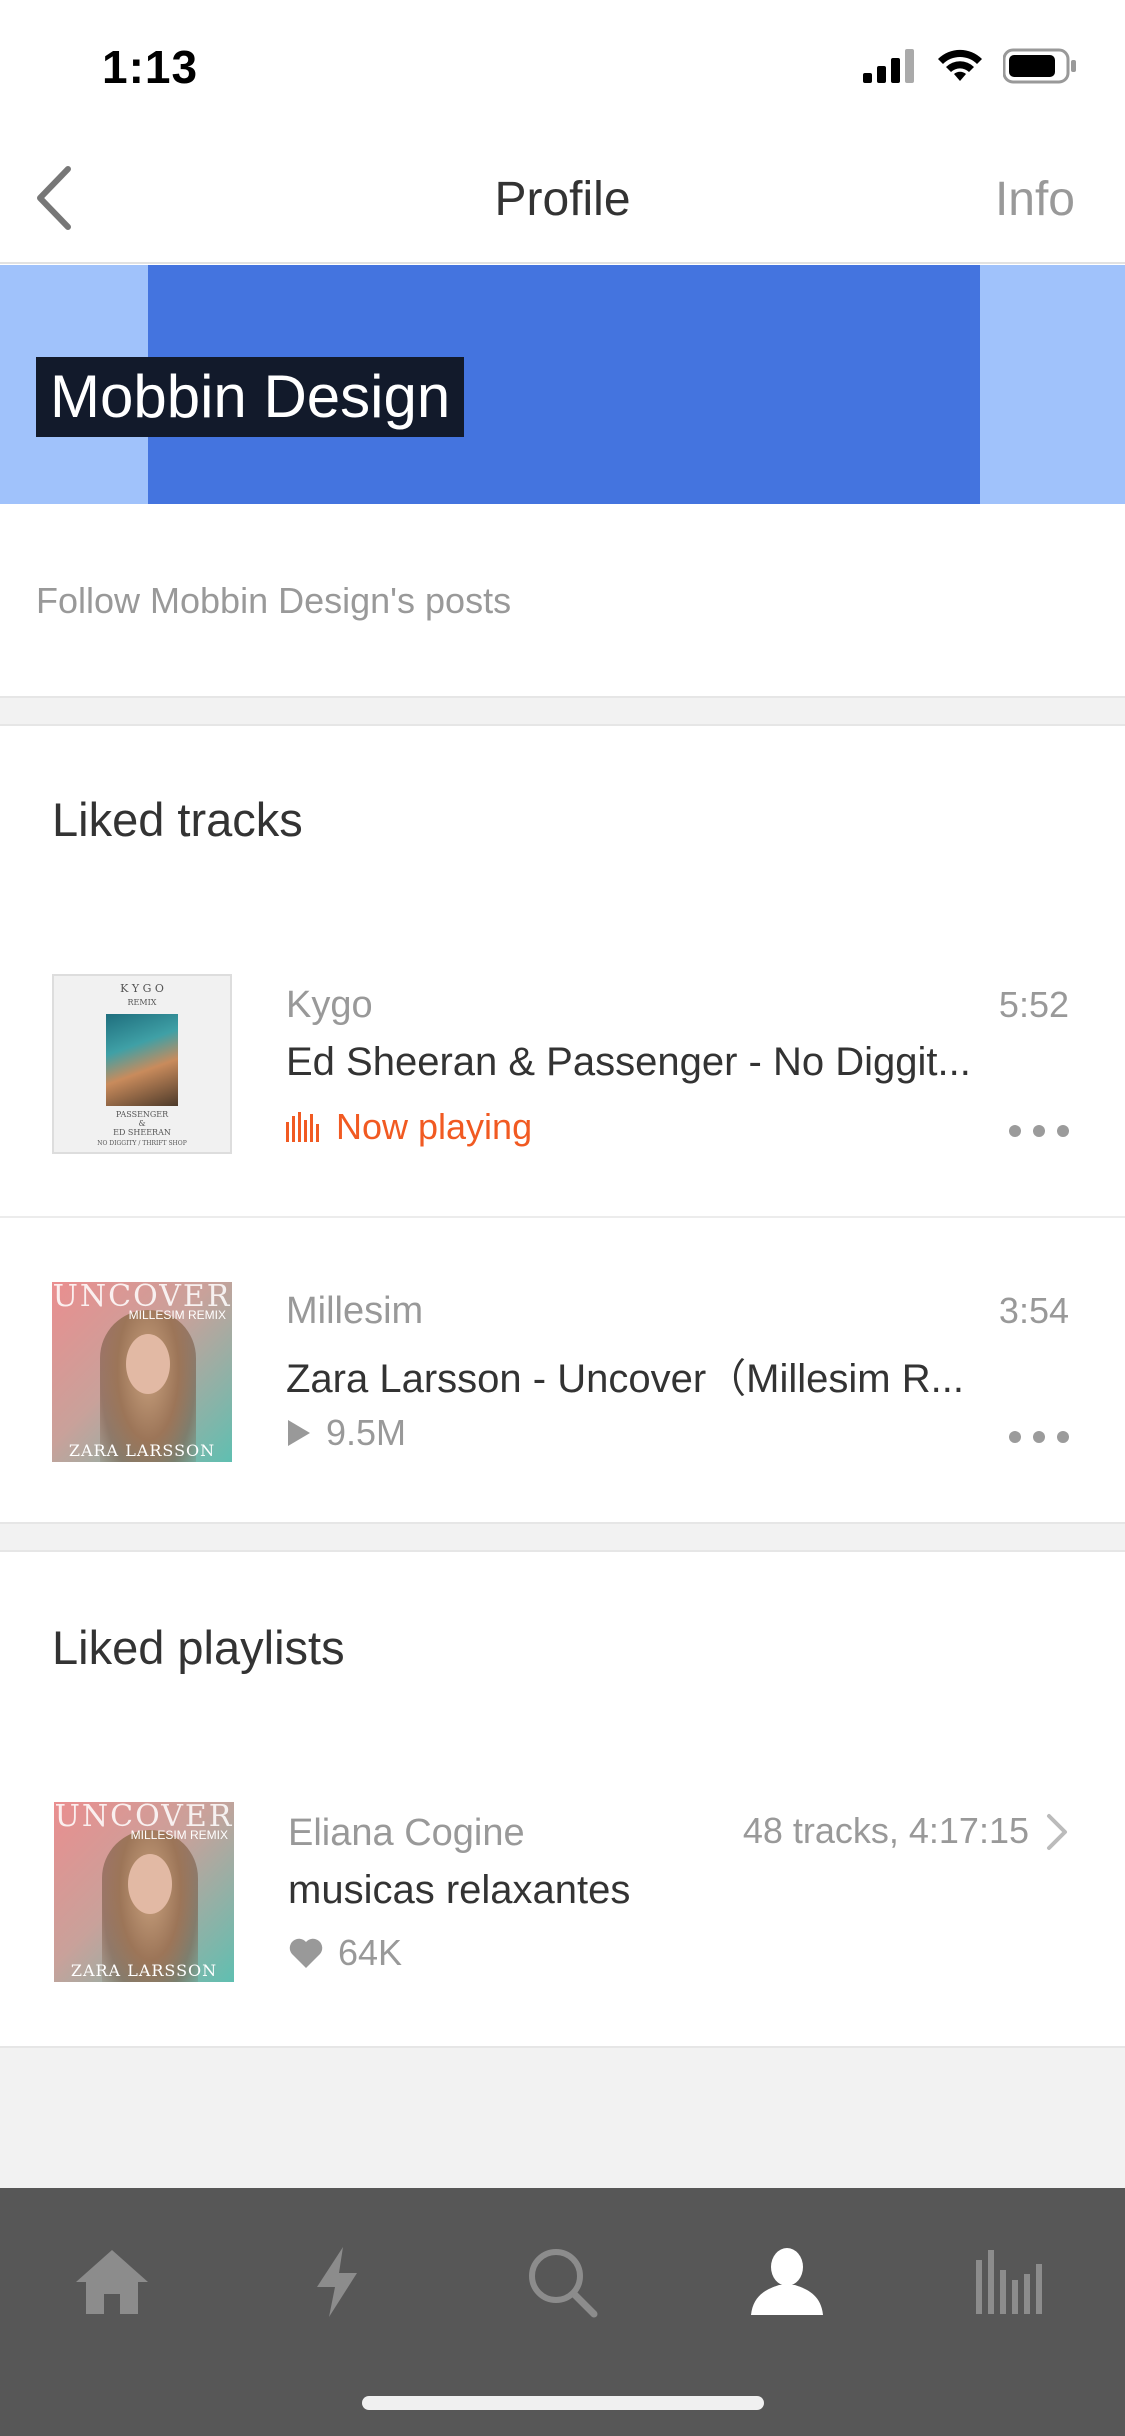 The image size is (1125, 2436). I want to click on status-time: 1:13, so click(150, 67).